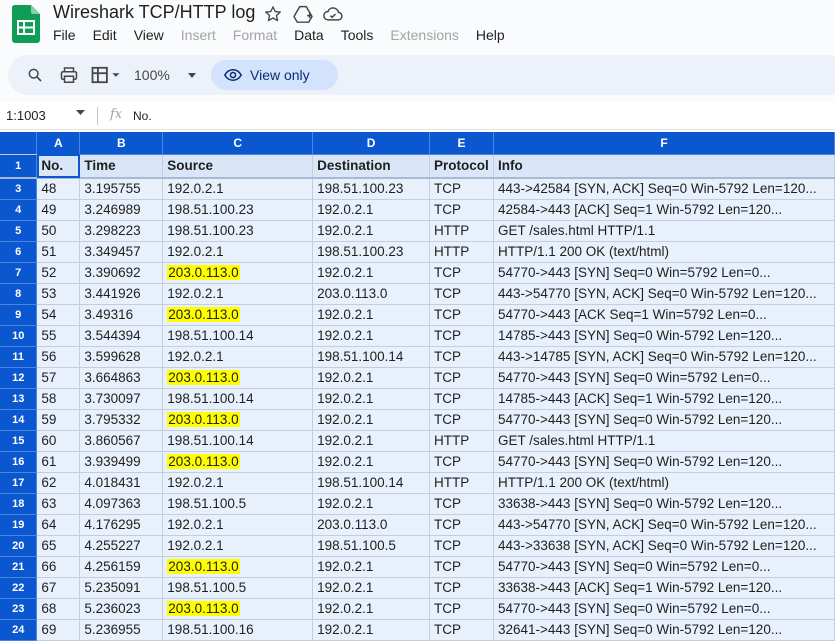  I want to click on move-to-drive-icon, so click(303, 14).